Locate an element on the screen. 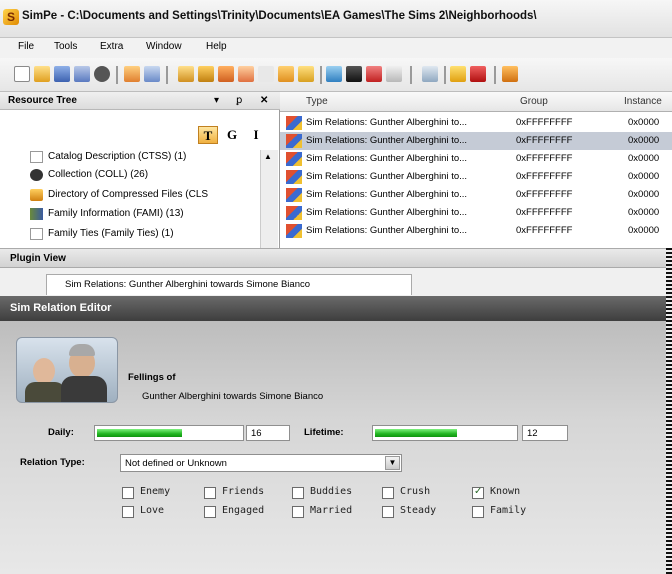 This screenshot has height=574, width=672. panel-edge is located at coordinates (669, 411).